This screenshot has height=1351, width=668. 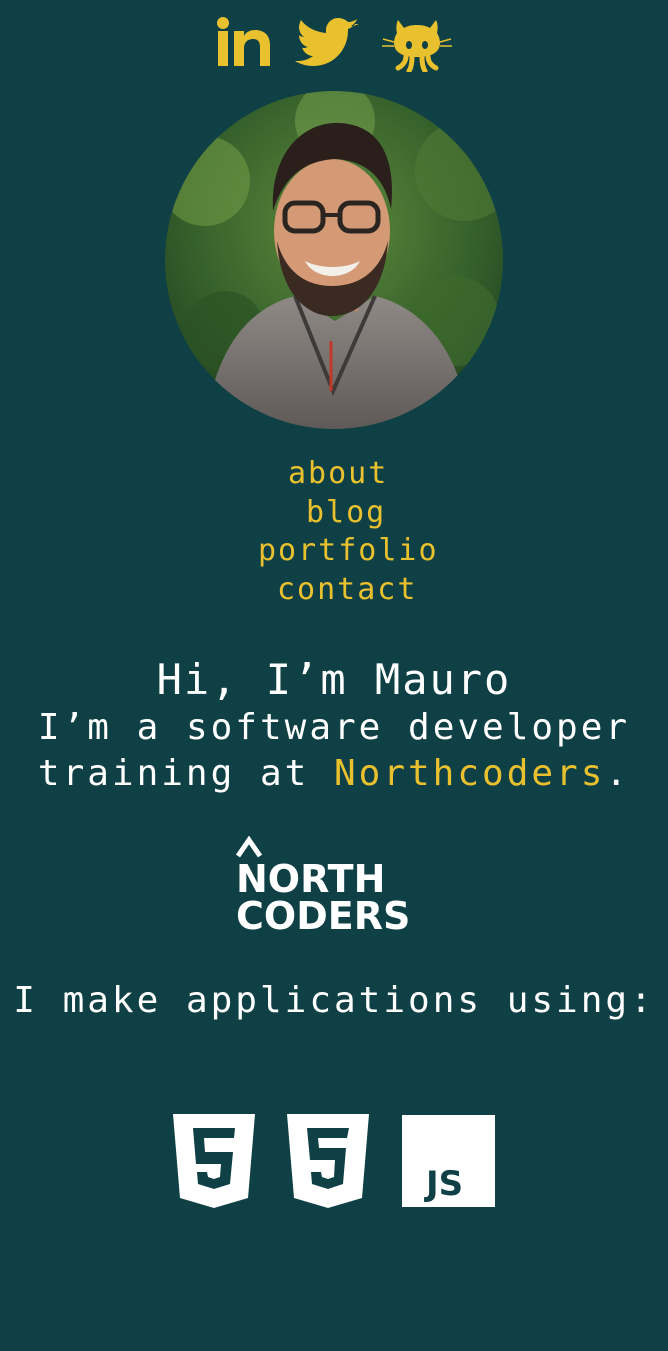 I want to click on hero-line-2-prefix: training at, so click(x=185, y=773).